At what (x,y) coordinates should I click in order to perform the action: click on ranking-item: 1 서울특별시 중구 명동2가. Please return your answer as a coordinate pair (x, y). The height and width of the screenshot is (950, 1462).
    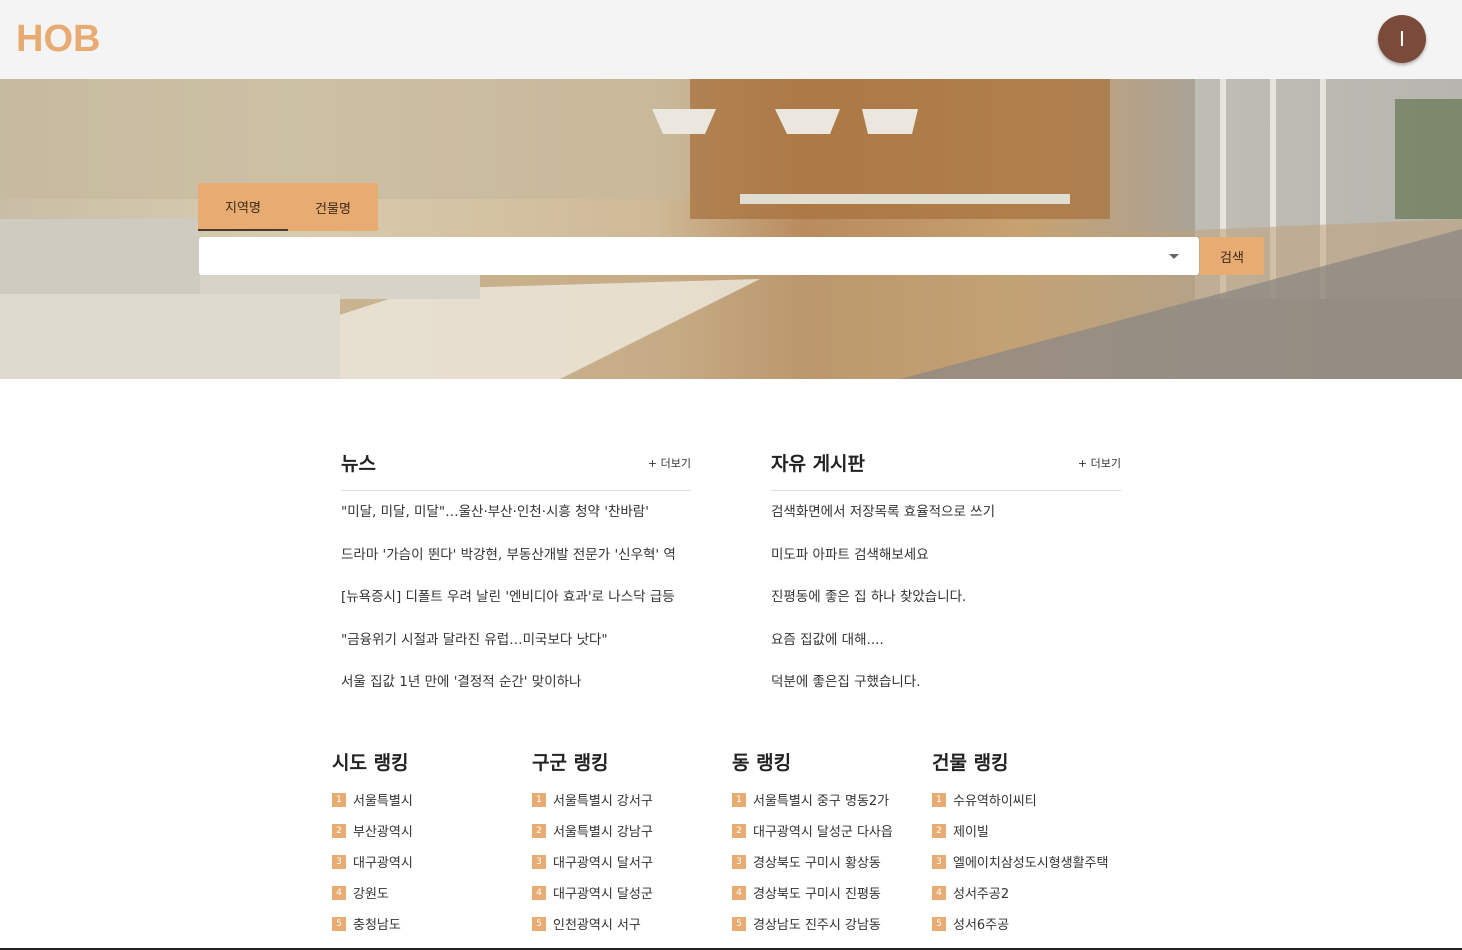
    Looking at the image, I should click on (832, 799).